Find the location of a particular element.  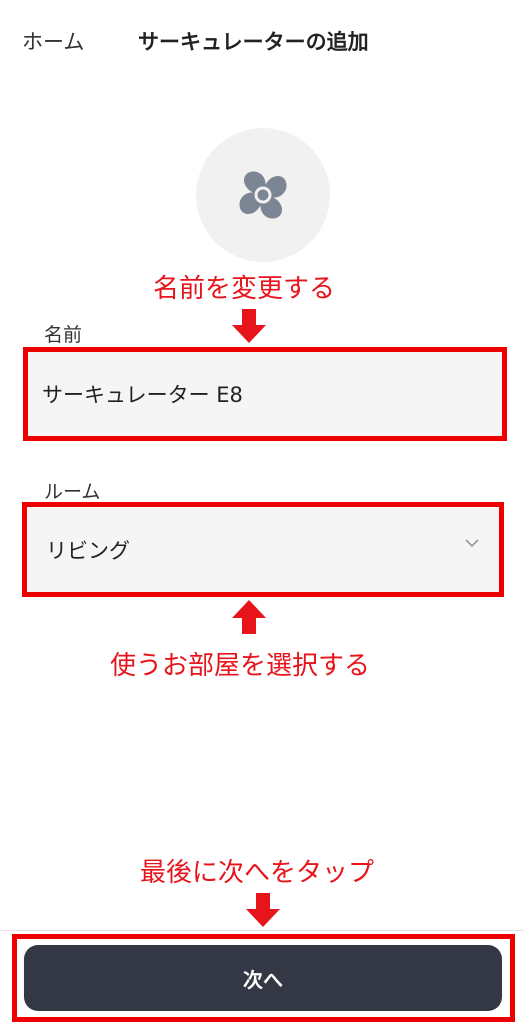

annotation-room: 使うお部屋を選択する is located at coordinates (240, 666).